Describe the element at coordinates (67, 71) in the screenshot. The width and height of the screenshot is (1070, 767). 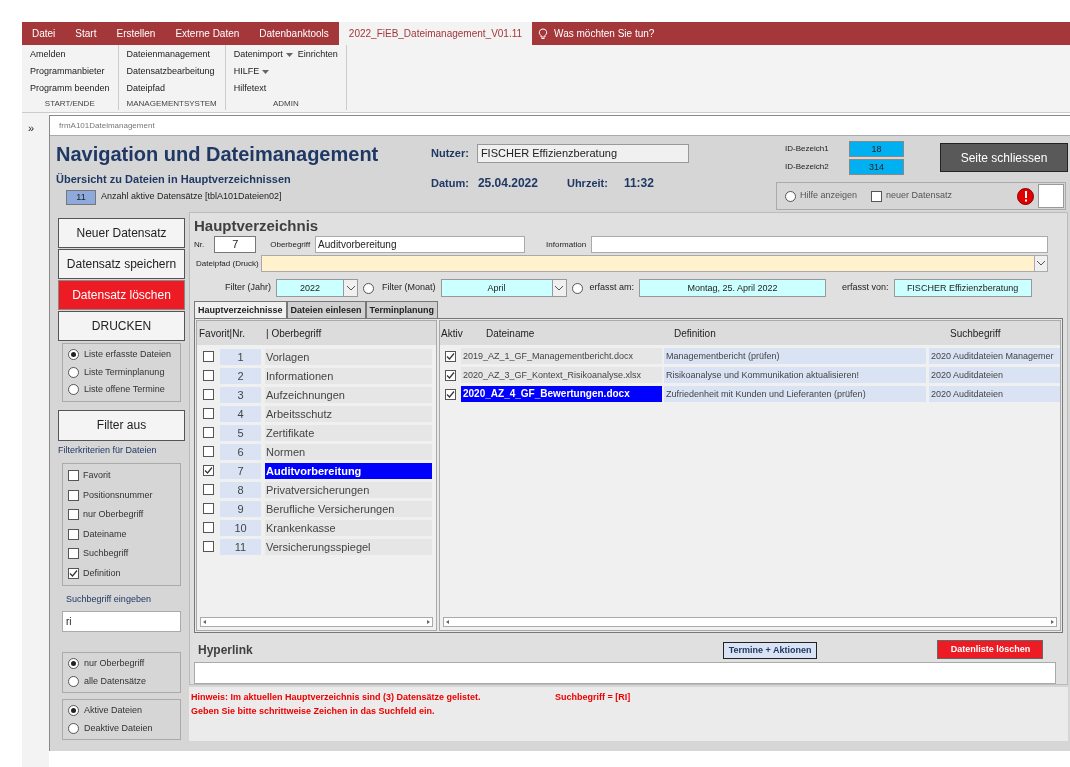
I see `ribbon-command: Programmanbieter` at that location.